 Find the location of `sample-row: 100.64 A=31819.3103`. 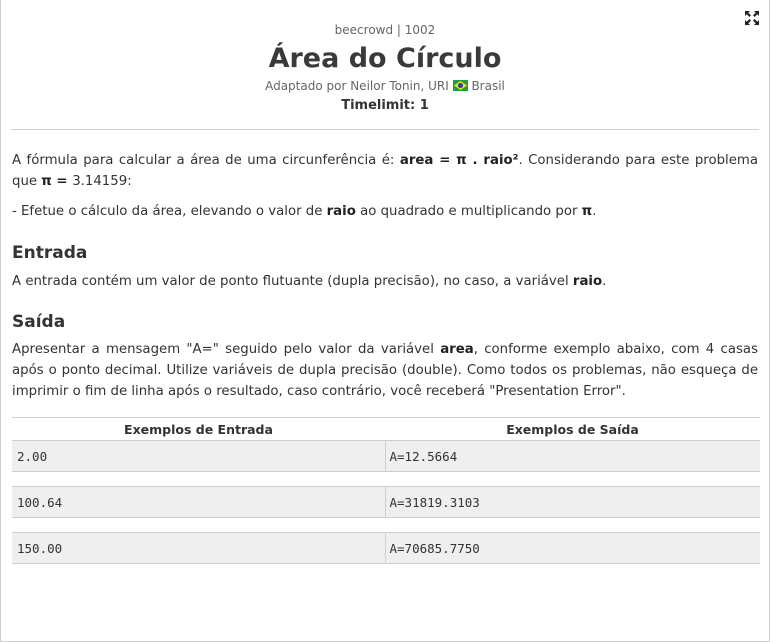

sample-row: 100.64 A=31819.3103 is located at coordinates (386, 502).